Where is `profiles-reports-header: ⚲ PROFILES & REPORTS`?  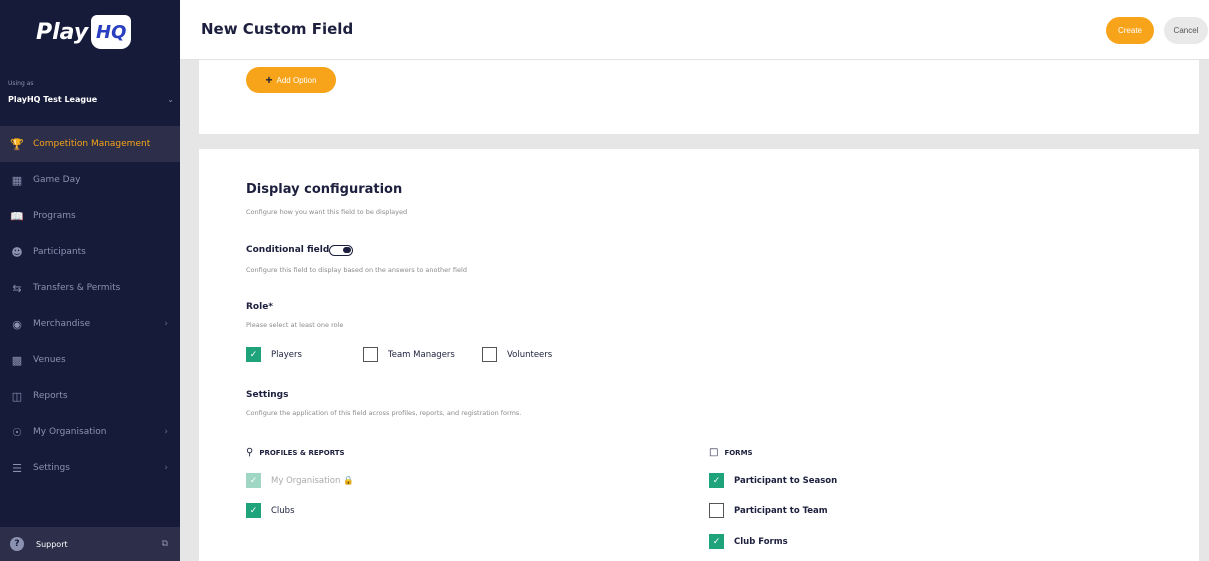 profiles-reports-header: ⚲ PROFILES & REPORTS is located at coordinates (295, 452).